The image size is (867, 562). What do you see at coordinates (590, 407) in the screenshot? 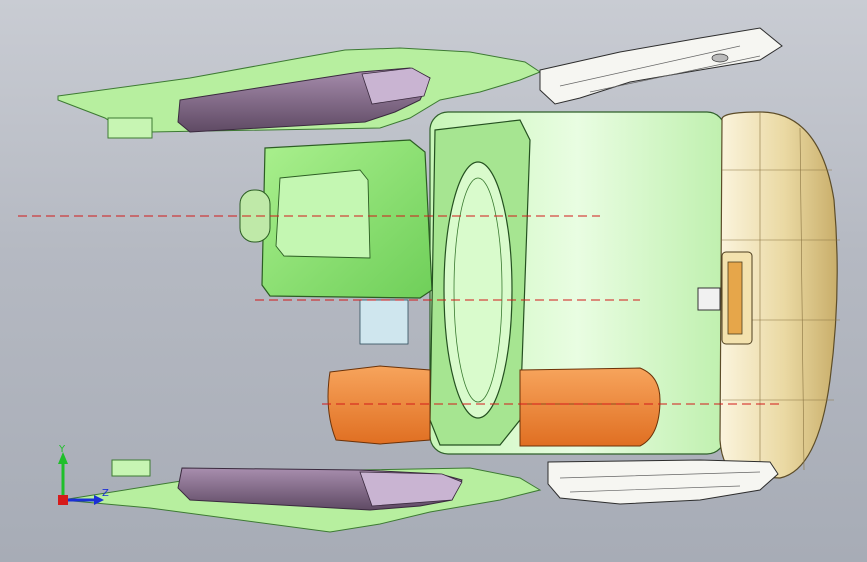
I see `orange-tank-right` at bounding box center [590, 407].